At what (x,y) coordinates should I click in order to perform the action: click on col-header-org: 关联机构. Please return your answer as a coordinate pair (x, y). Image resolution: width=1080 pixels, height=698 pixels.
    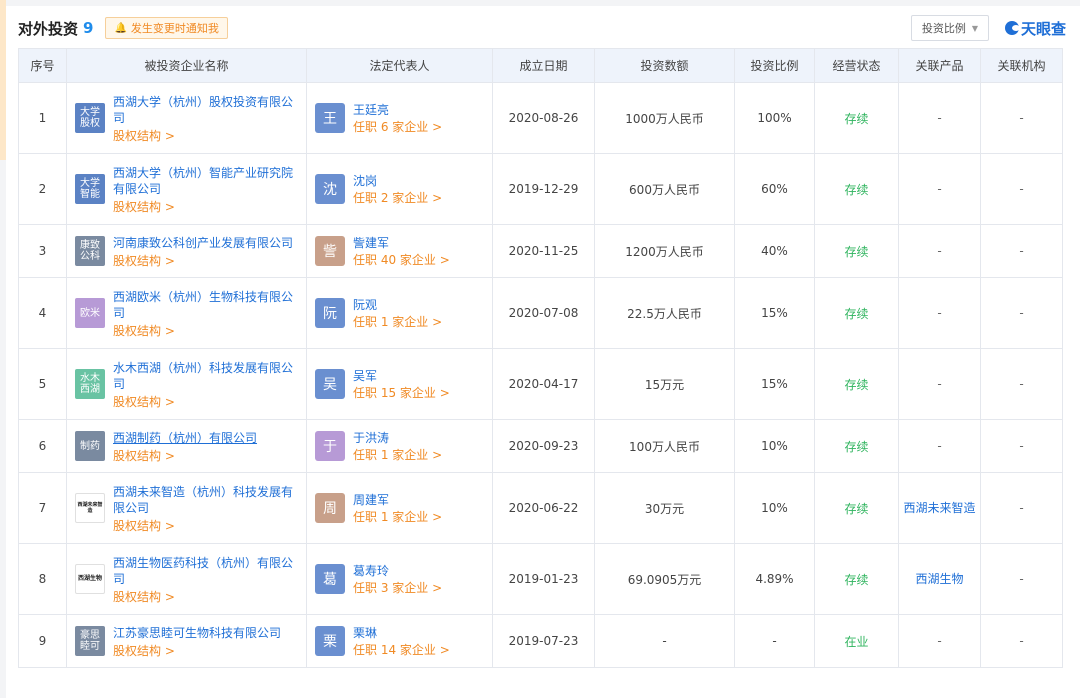
    Looking at the image, I should click on (1021, 65).